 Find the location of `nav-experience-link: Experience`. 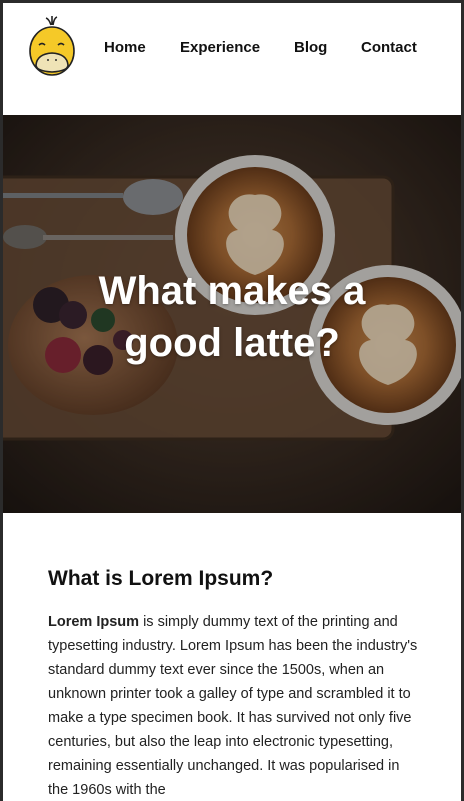

nav-experience-link: Experience is located at coordinates (220, 47).